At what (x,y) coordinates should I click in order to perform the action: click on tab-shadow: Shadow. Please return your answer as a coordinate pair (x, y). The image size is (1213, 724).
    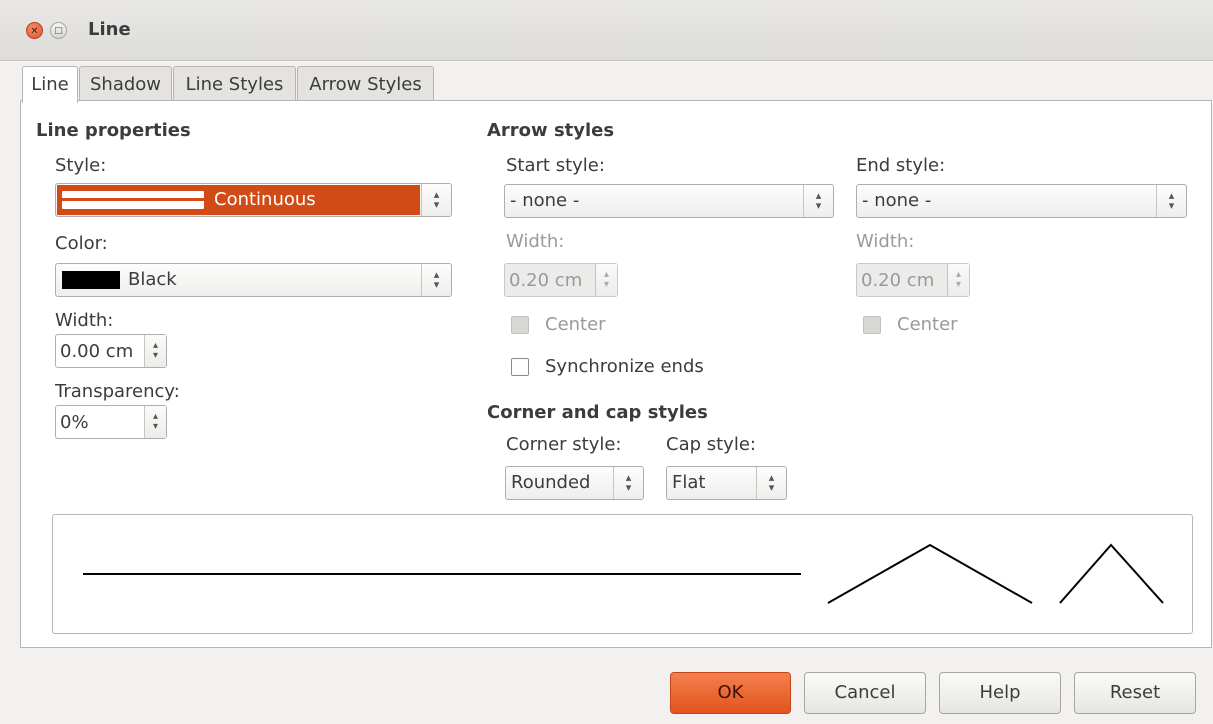
    Looking at the image, I should click on (125, 83).